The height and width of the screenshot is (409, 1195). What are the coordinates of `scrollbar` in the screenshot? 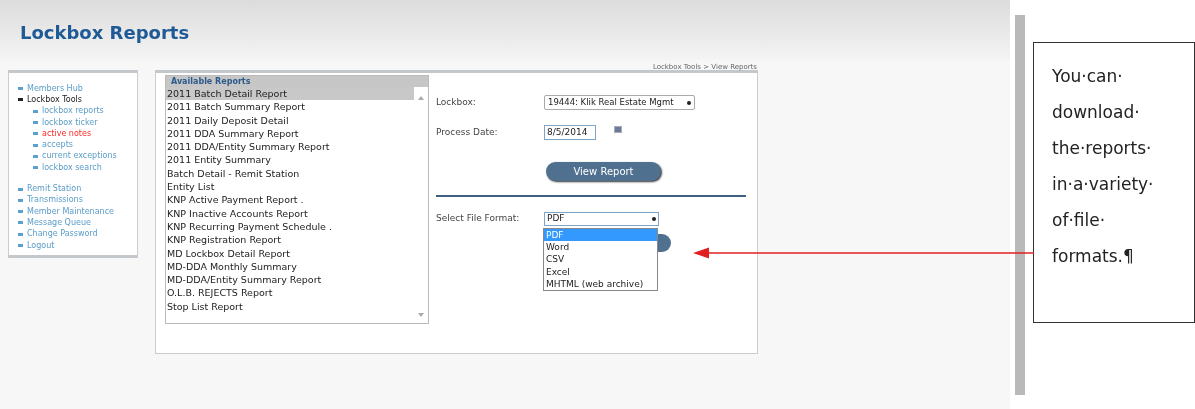 It's located at (1020, 205).